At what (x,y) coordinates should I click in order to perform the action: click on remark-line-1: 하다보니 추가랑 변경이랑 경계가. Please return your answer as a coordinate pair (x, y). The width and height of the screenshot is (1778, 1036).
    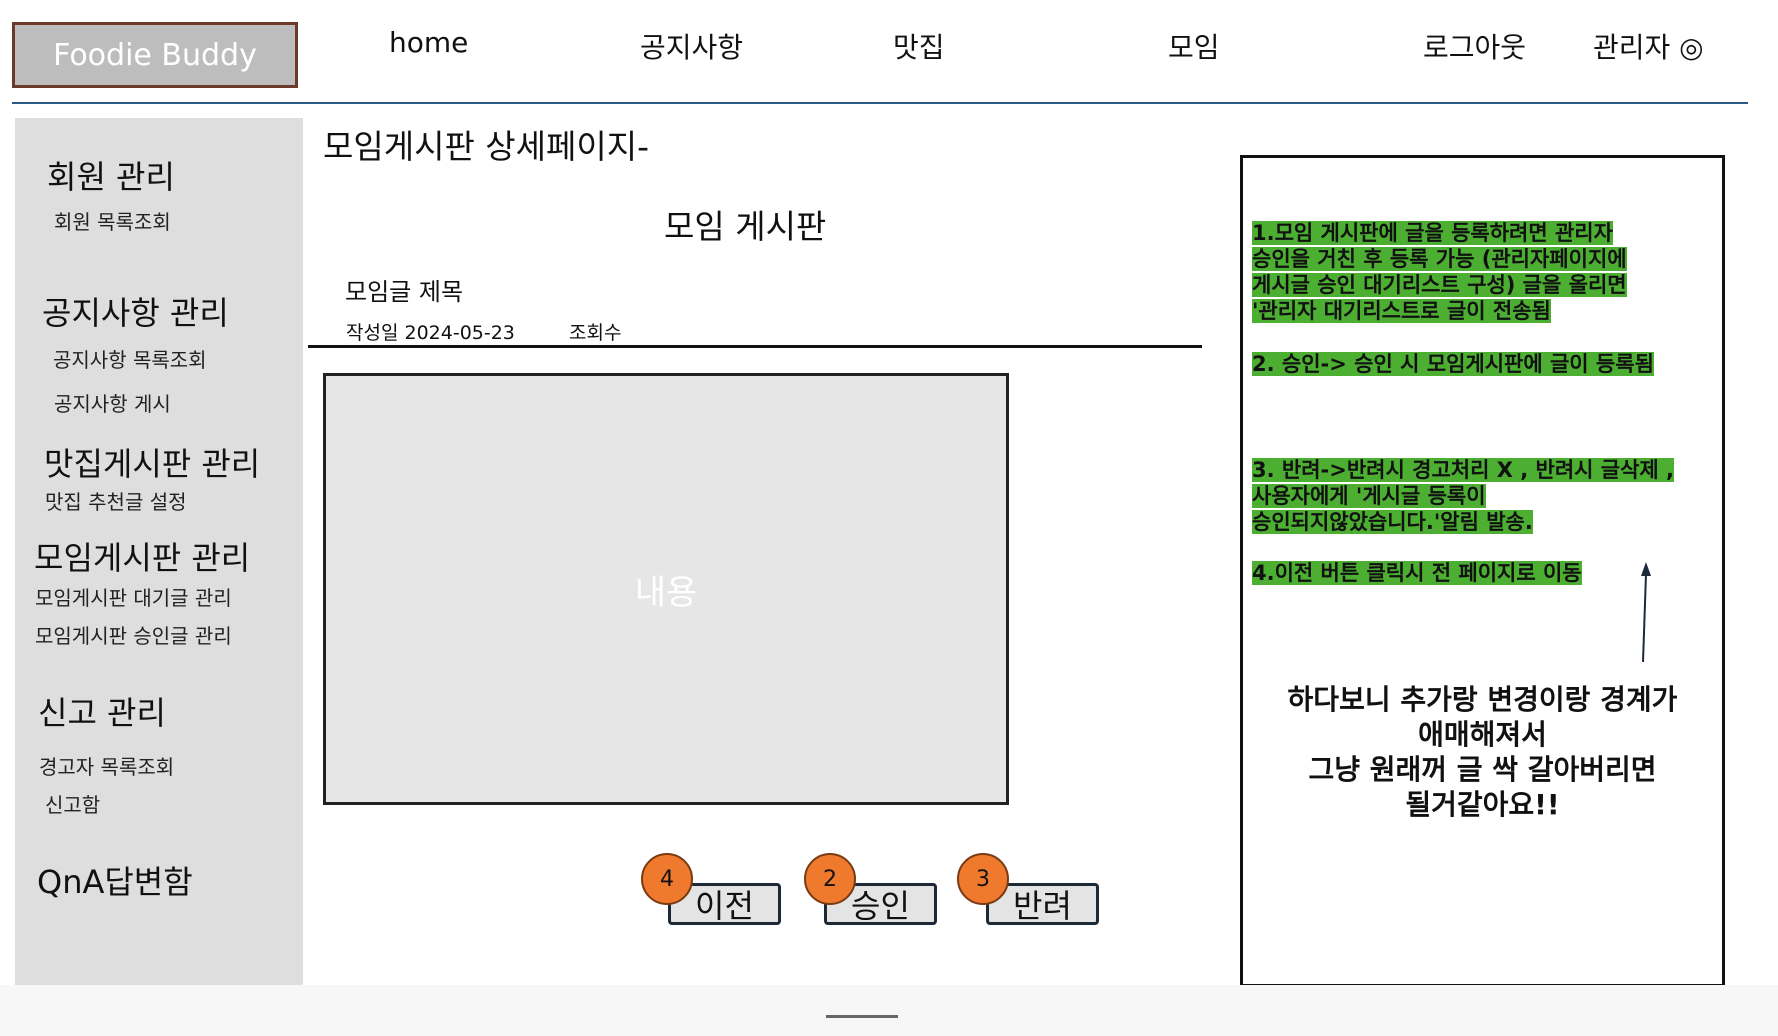
    Looking at the image, I should click on (1482, 699).